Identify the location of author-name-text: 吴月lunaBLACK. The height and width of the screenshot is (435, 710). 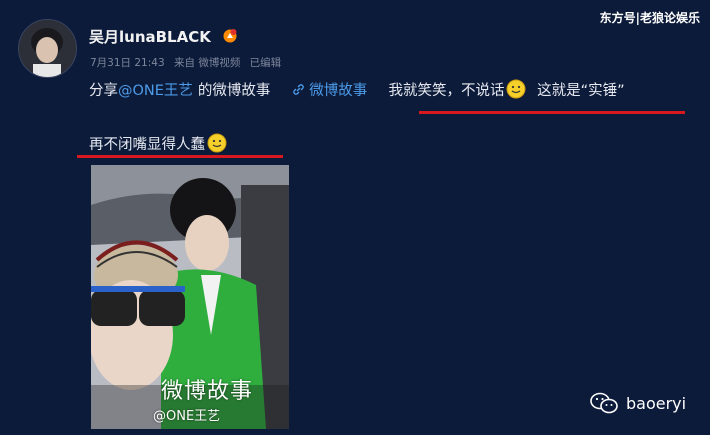
(150, 37).